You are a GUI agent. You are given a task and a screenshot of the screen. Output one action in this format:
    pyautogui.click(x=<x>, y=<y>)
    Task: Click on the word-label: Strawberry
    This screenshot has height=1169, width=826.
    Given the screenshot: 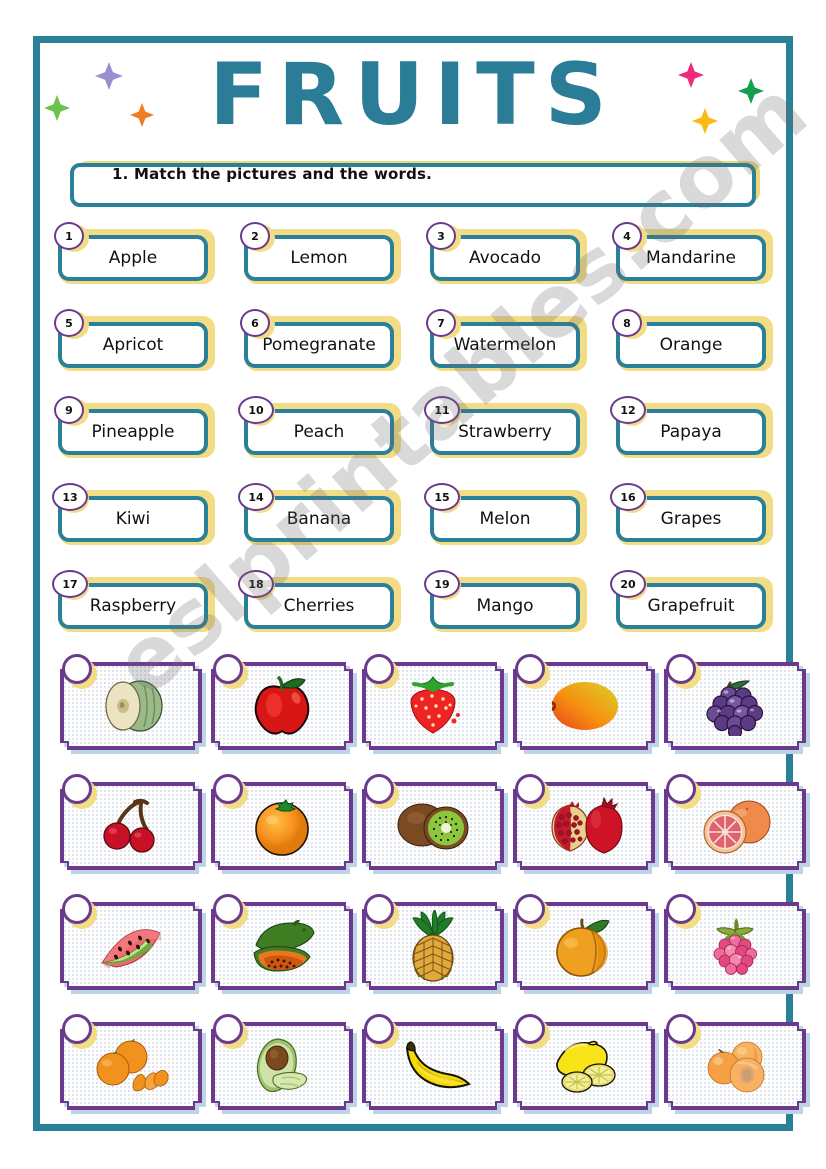 What is the action you would take?
    pyautogui.click(x=505, y=432)
    